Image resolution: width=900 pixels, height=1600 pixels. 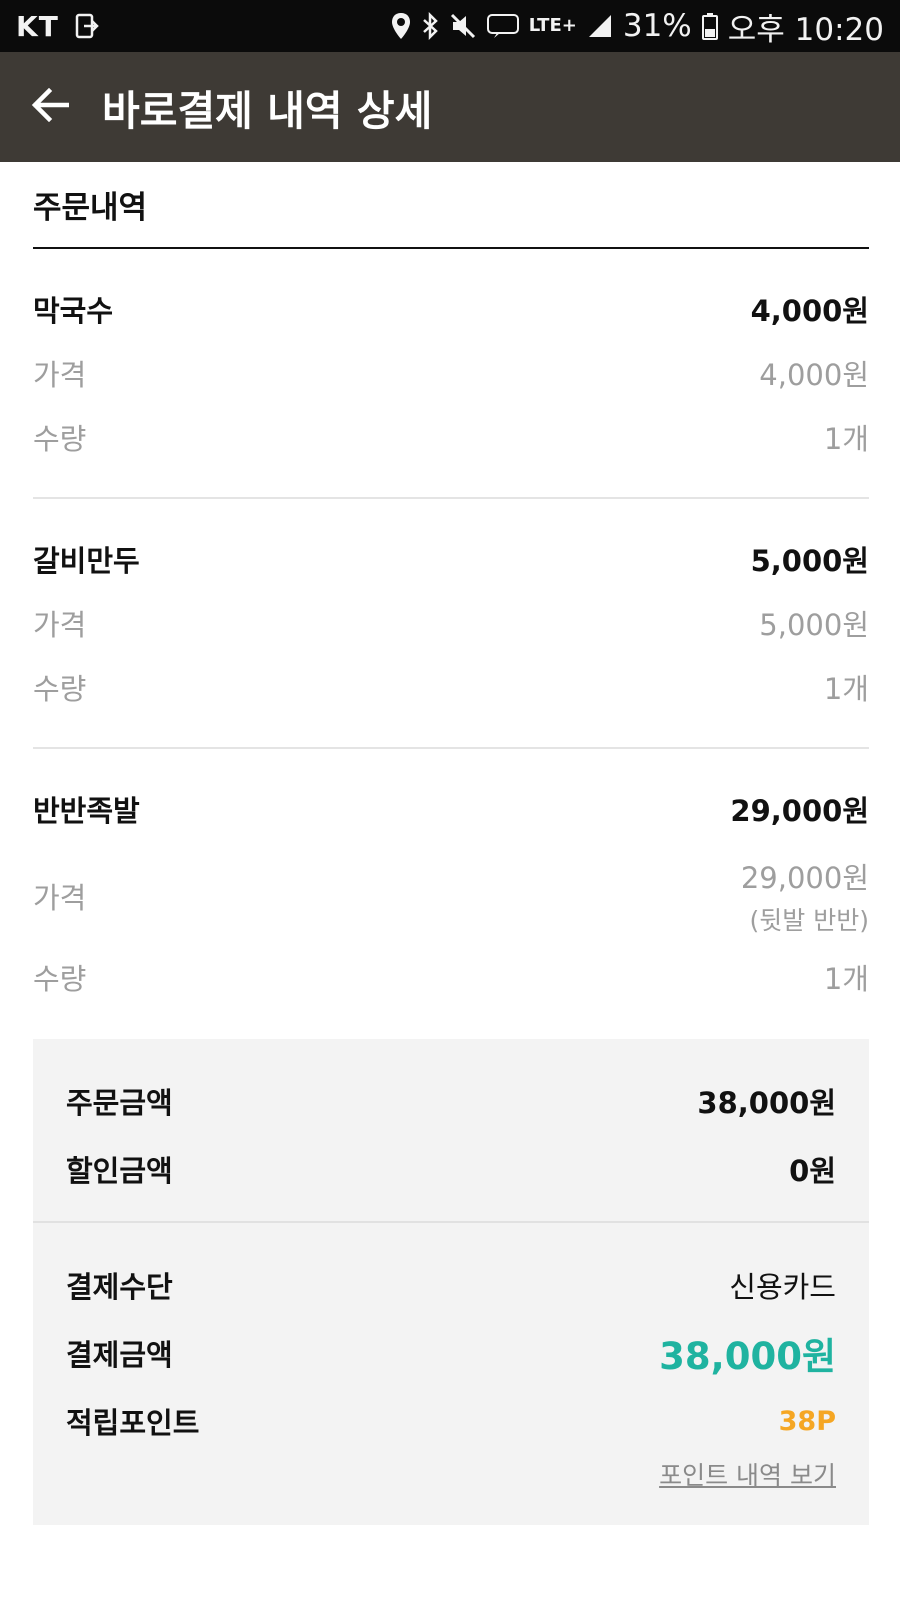 What do you see at coordinates (450, 107) in the screenshot?
I see `app-bar: 바로결제 내역 상세` at bounding box center [450, 107].